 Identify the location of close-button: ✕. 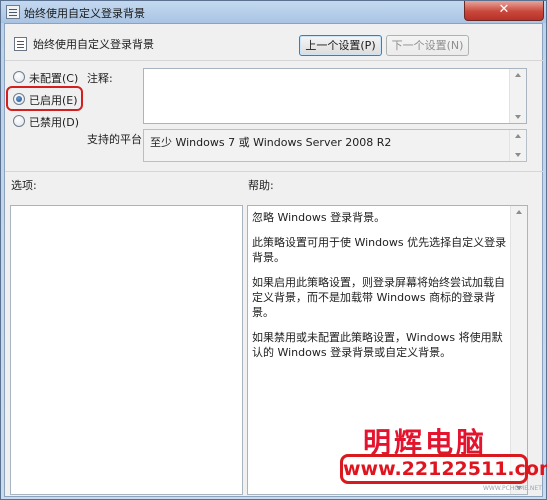
(504, 11).